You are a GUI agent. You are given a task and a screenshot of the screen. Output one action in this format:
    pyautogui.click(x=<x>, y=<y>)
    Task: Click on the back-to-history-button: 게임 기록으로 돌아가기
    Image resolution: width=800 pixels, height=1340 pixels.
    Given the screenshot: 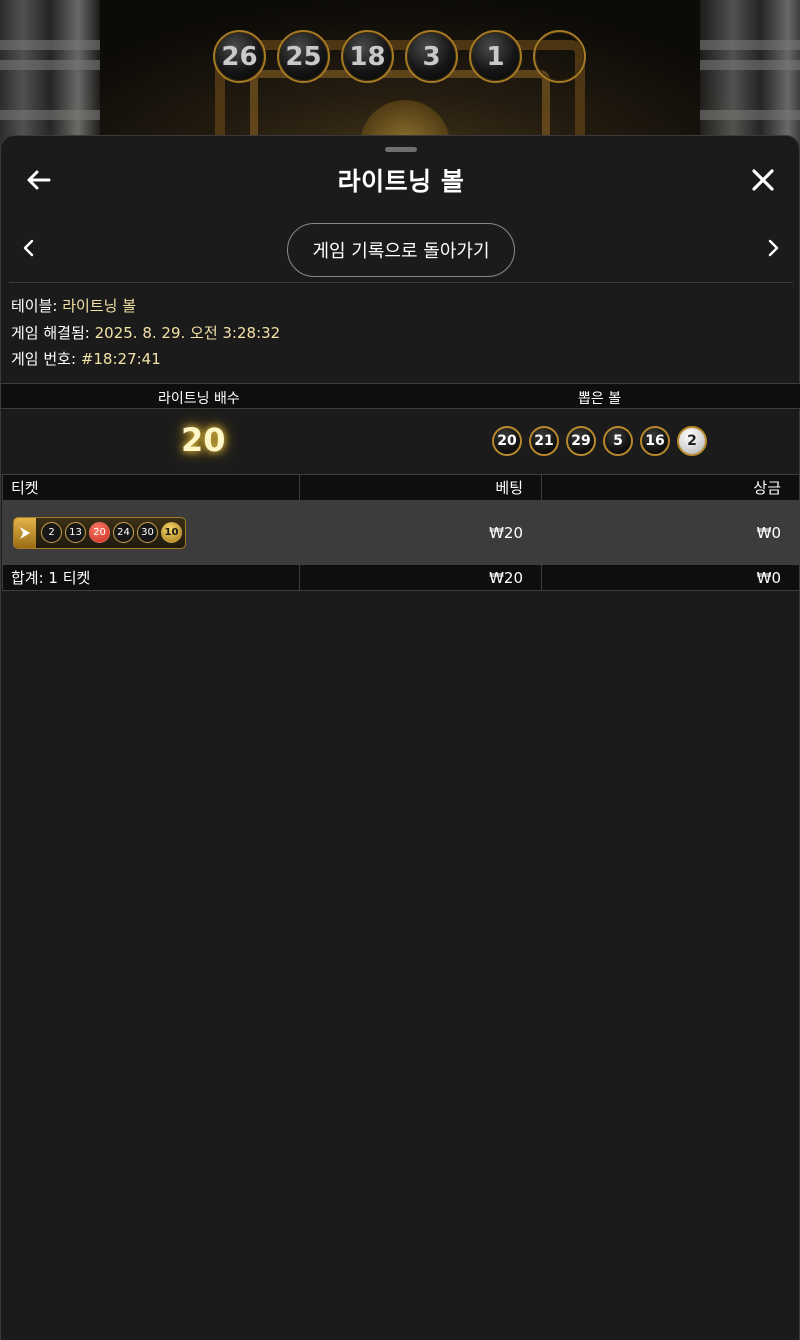 What is the action you would take?
    pyautogui.click(x=401, y=250)
    